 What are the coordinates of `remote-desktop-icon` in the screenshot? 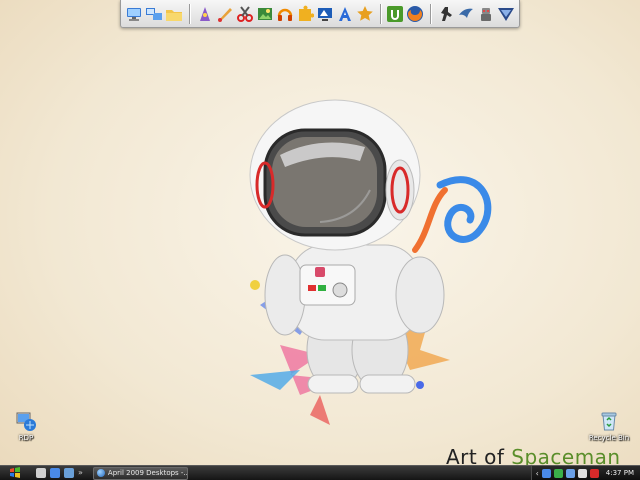 It's located at (26, 421).